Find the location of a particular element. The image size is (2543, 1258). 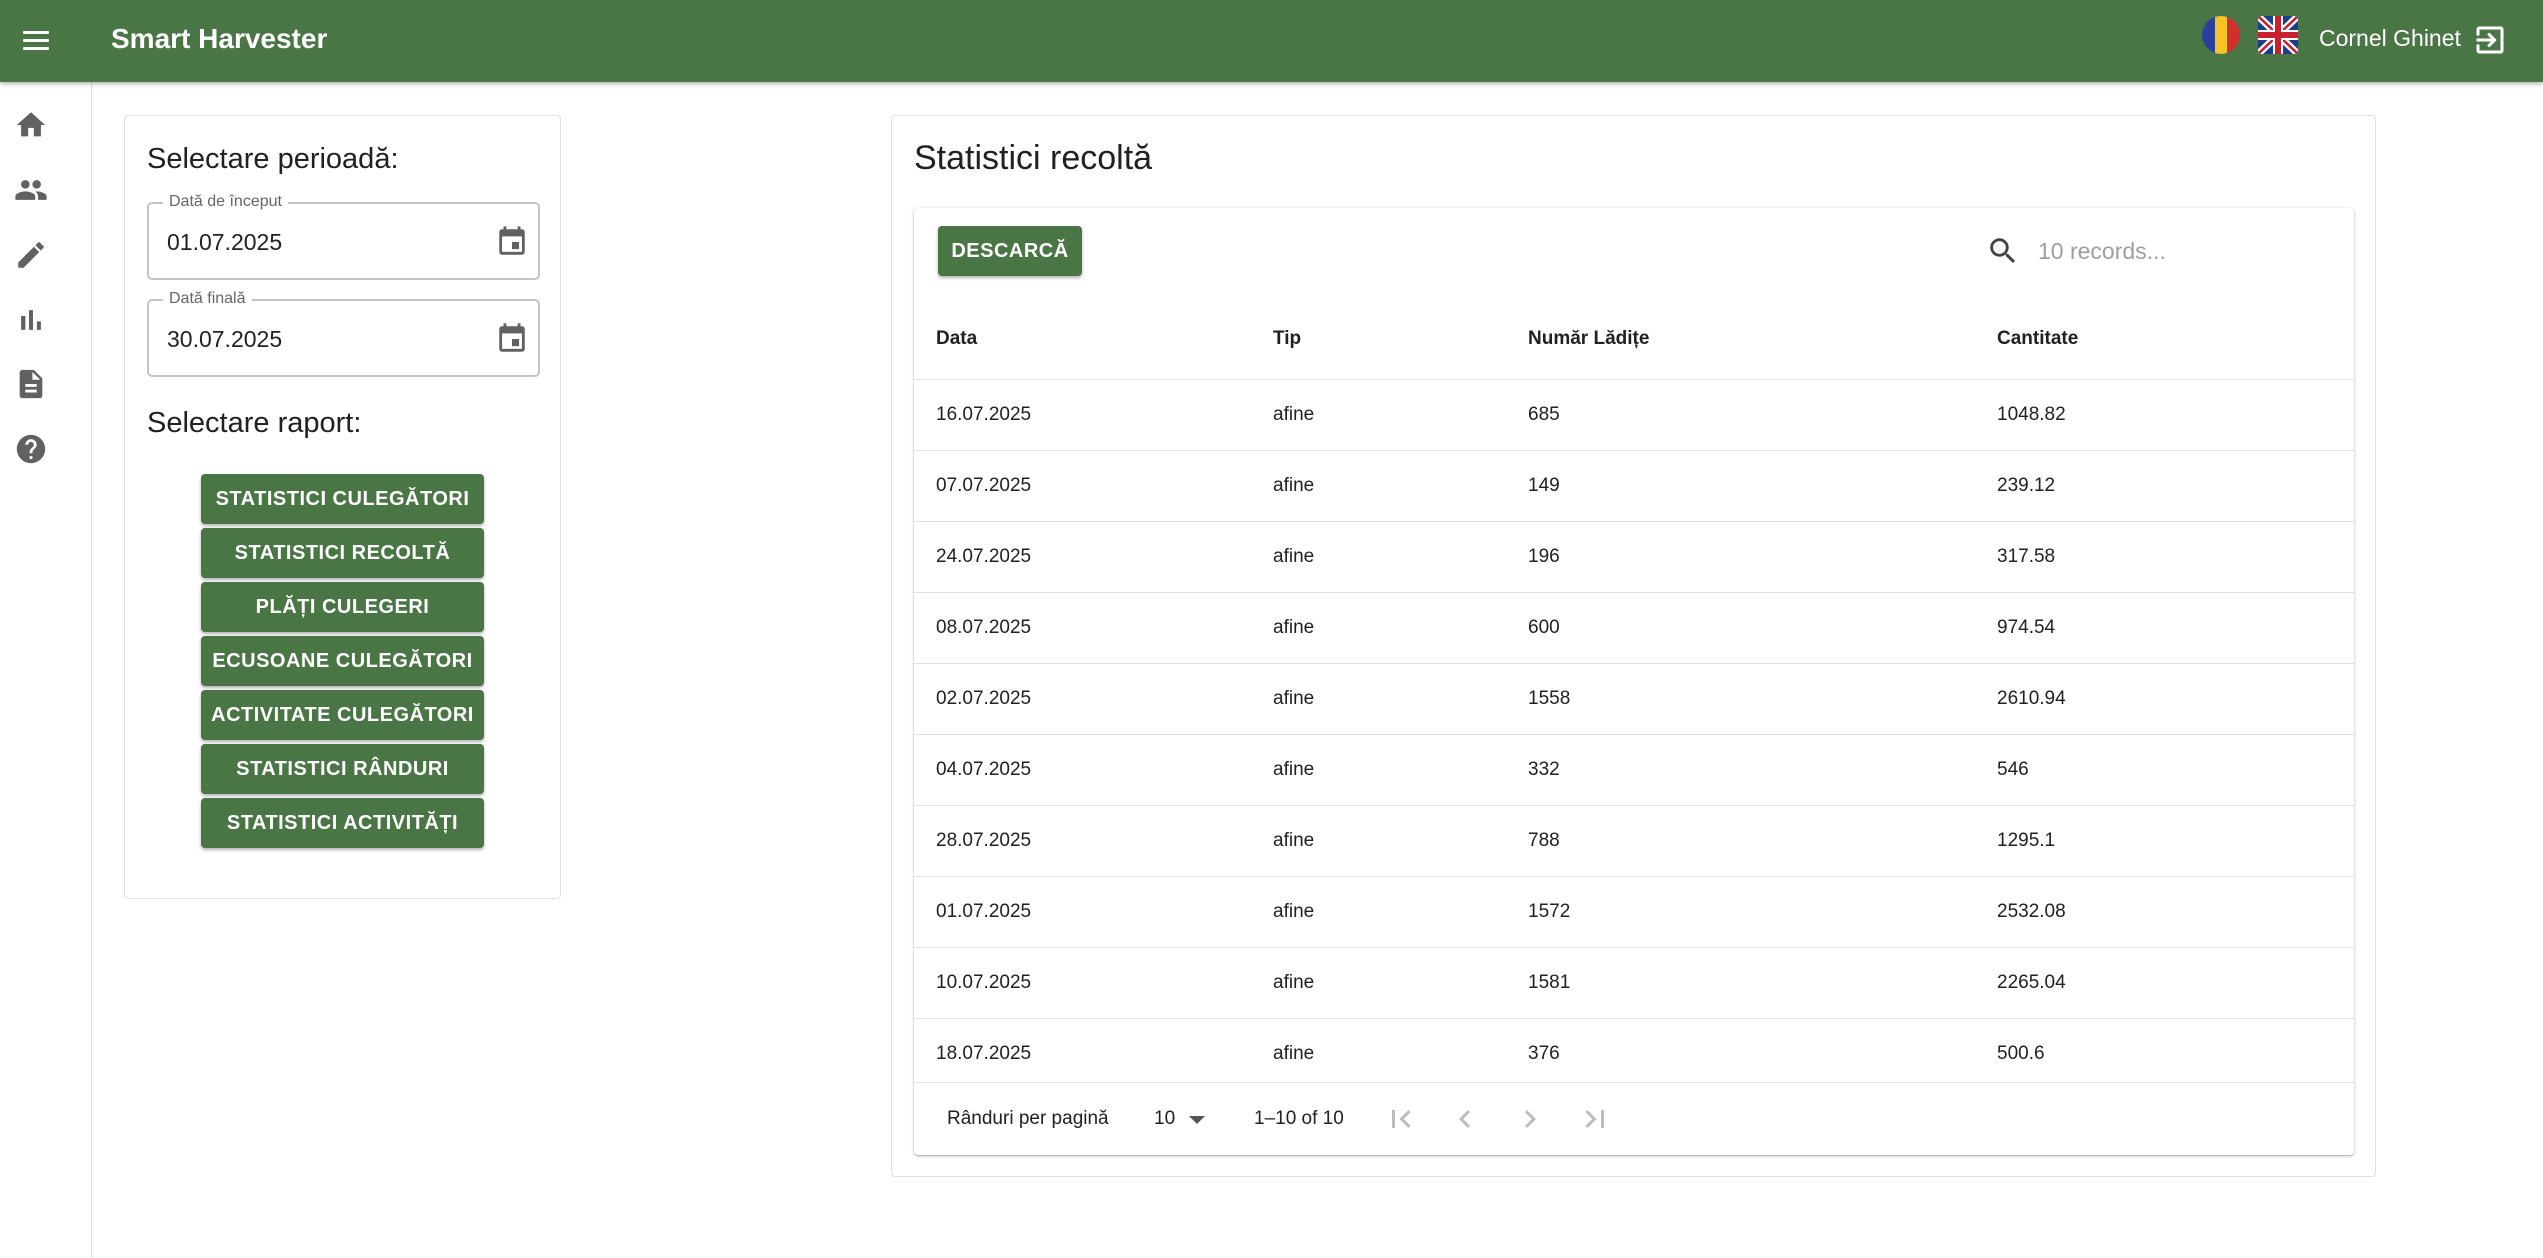

cell-quantity: 239.12 is located at coordinates (2026, 485).